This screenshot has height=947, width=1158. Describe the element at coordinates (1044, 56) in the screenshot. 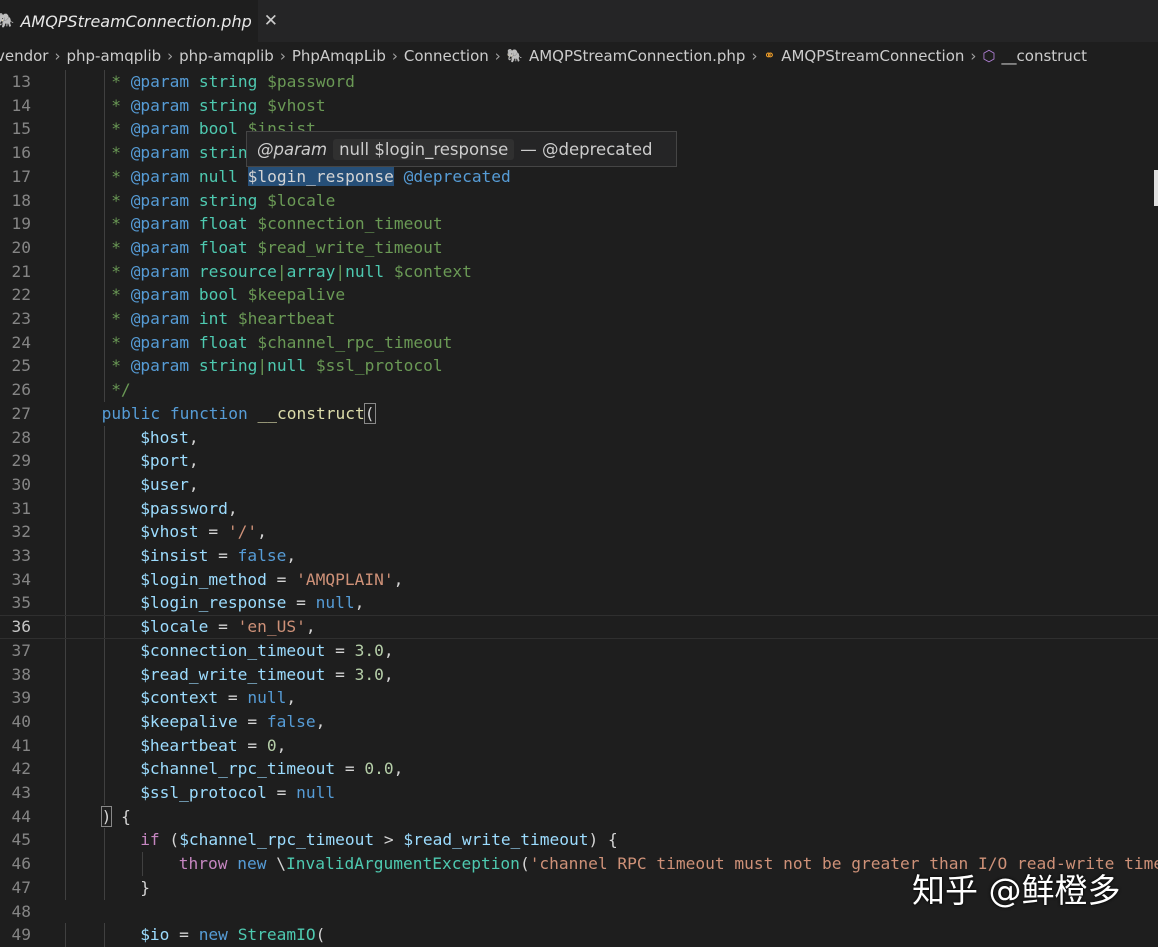

I see `breadcrumb-method: __construct` at that location.